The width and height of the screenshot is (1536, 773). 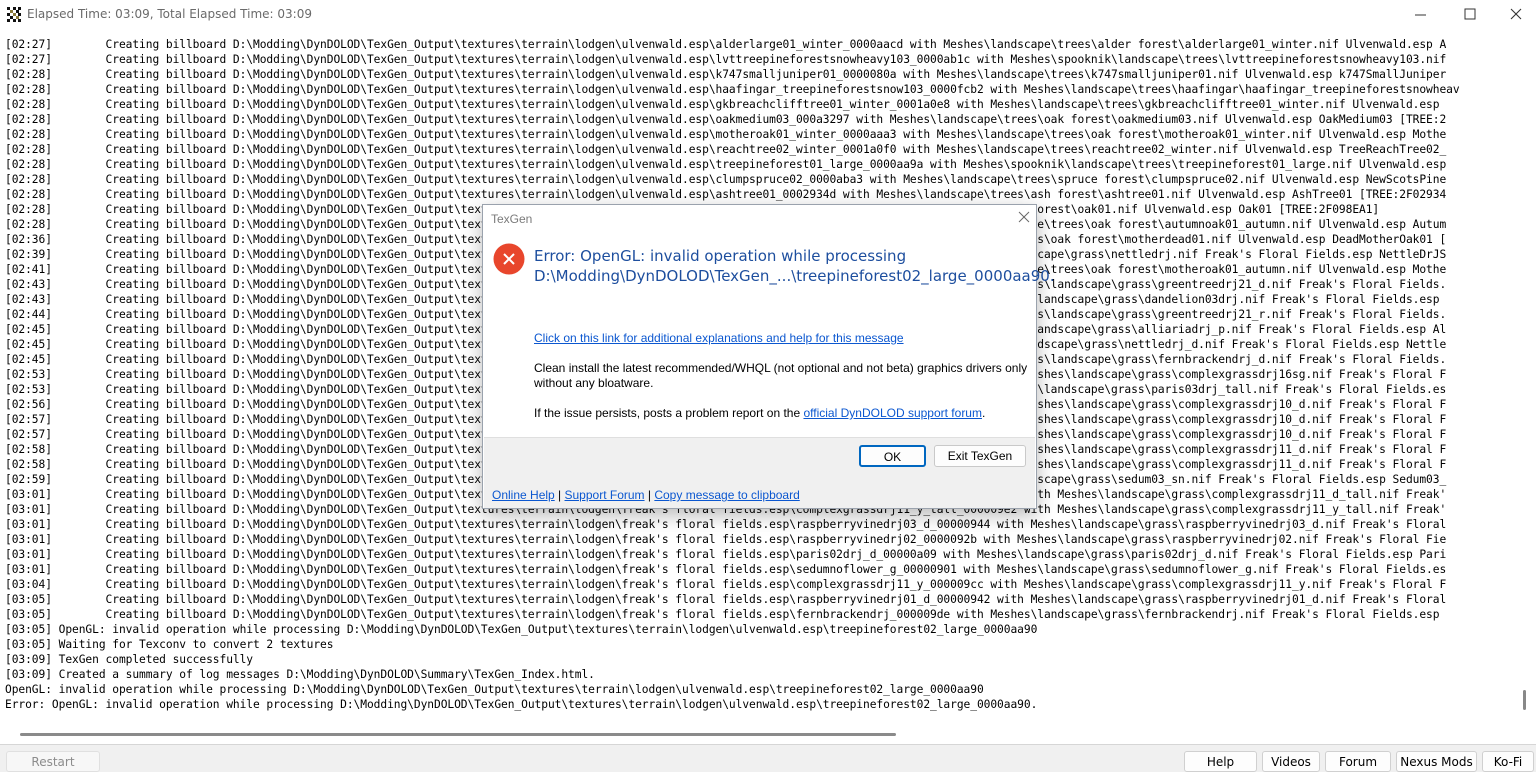 What do you see at coordinates (1291, 761) in the screenshot?
I see `videos-button: Videos` at bounding box center [1291, 761].